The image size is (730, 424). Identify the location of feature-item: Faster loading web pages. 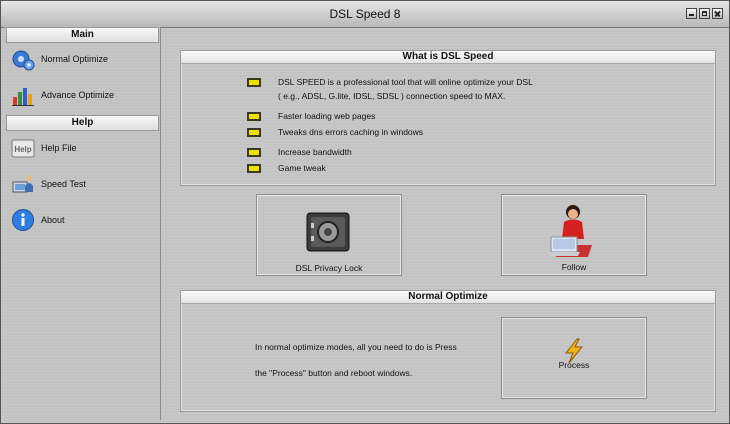
(311, 116).